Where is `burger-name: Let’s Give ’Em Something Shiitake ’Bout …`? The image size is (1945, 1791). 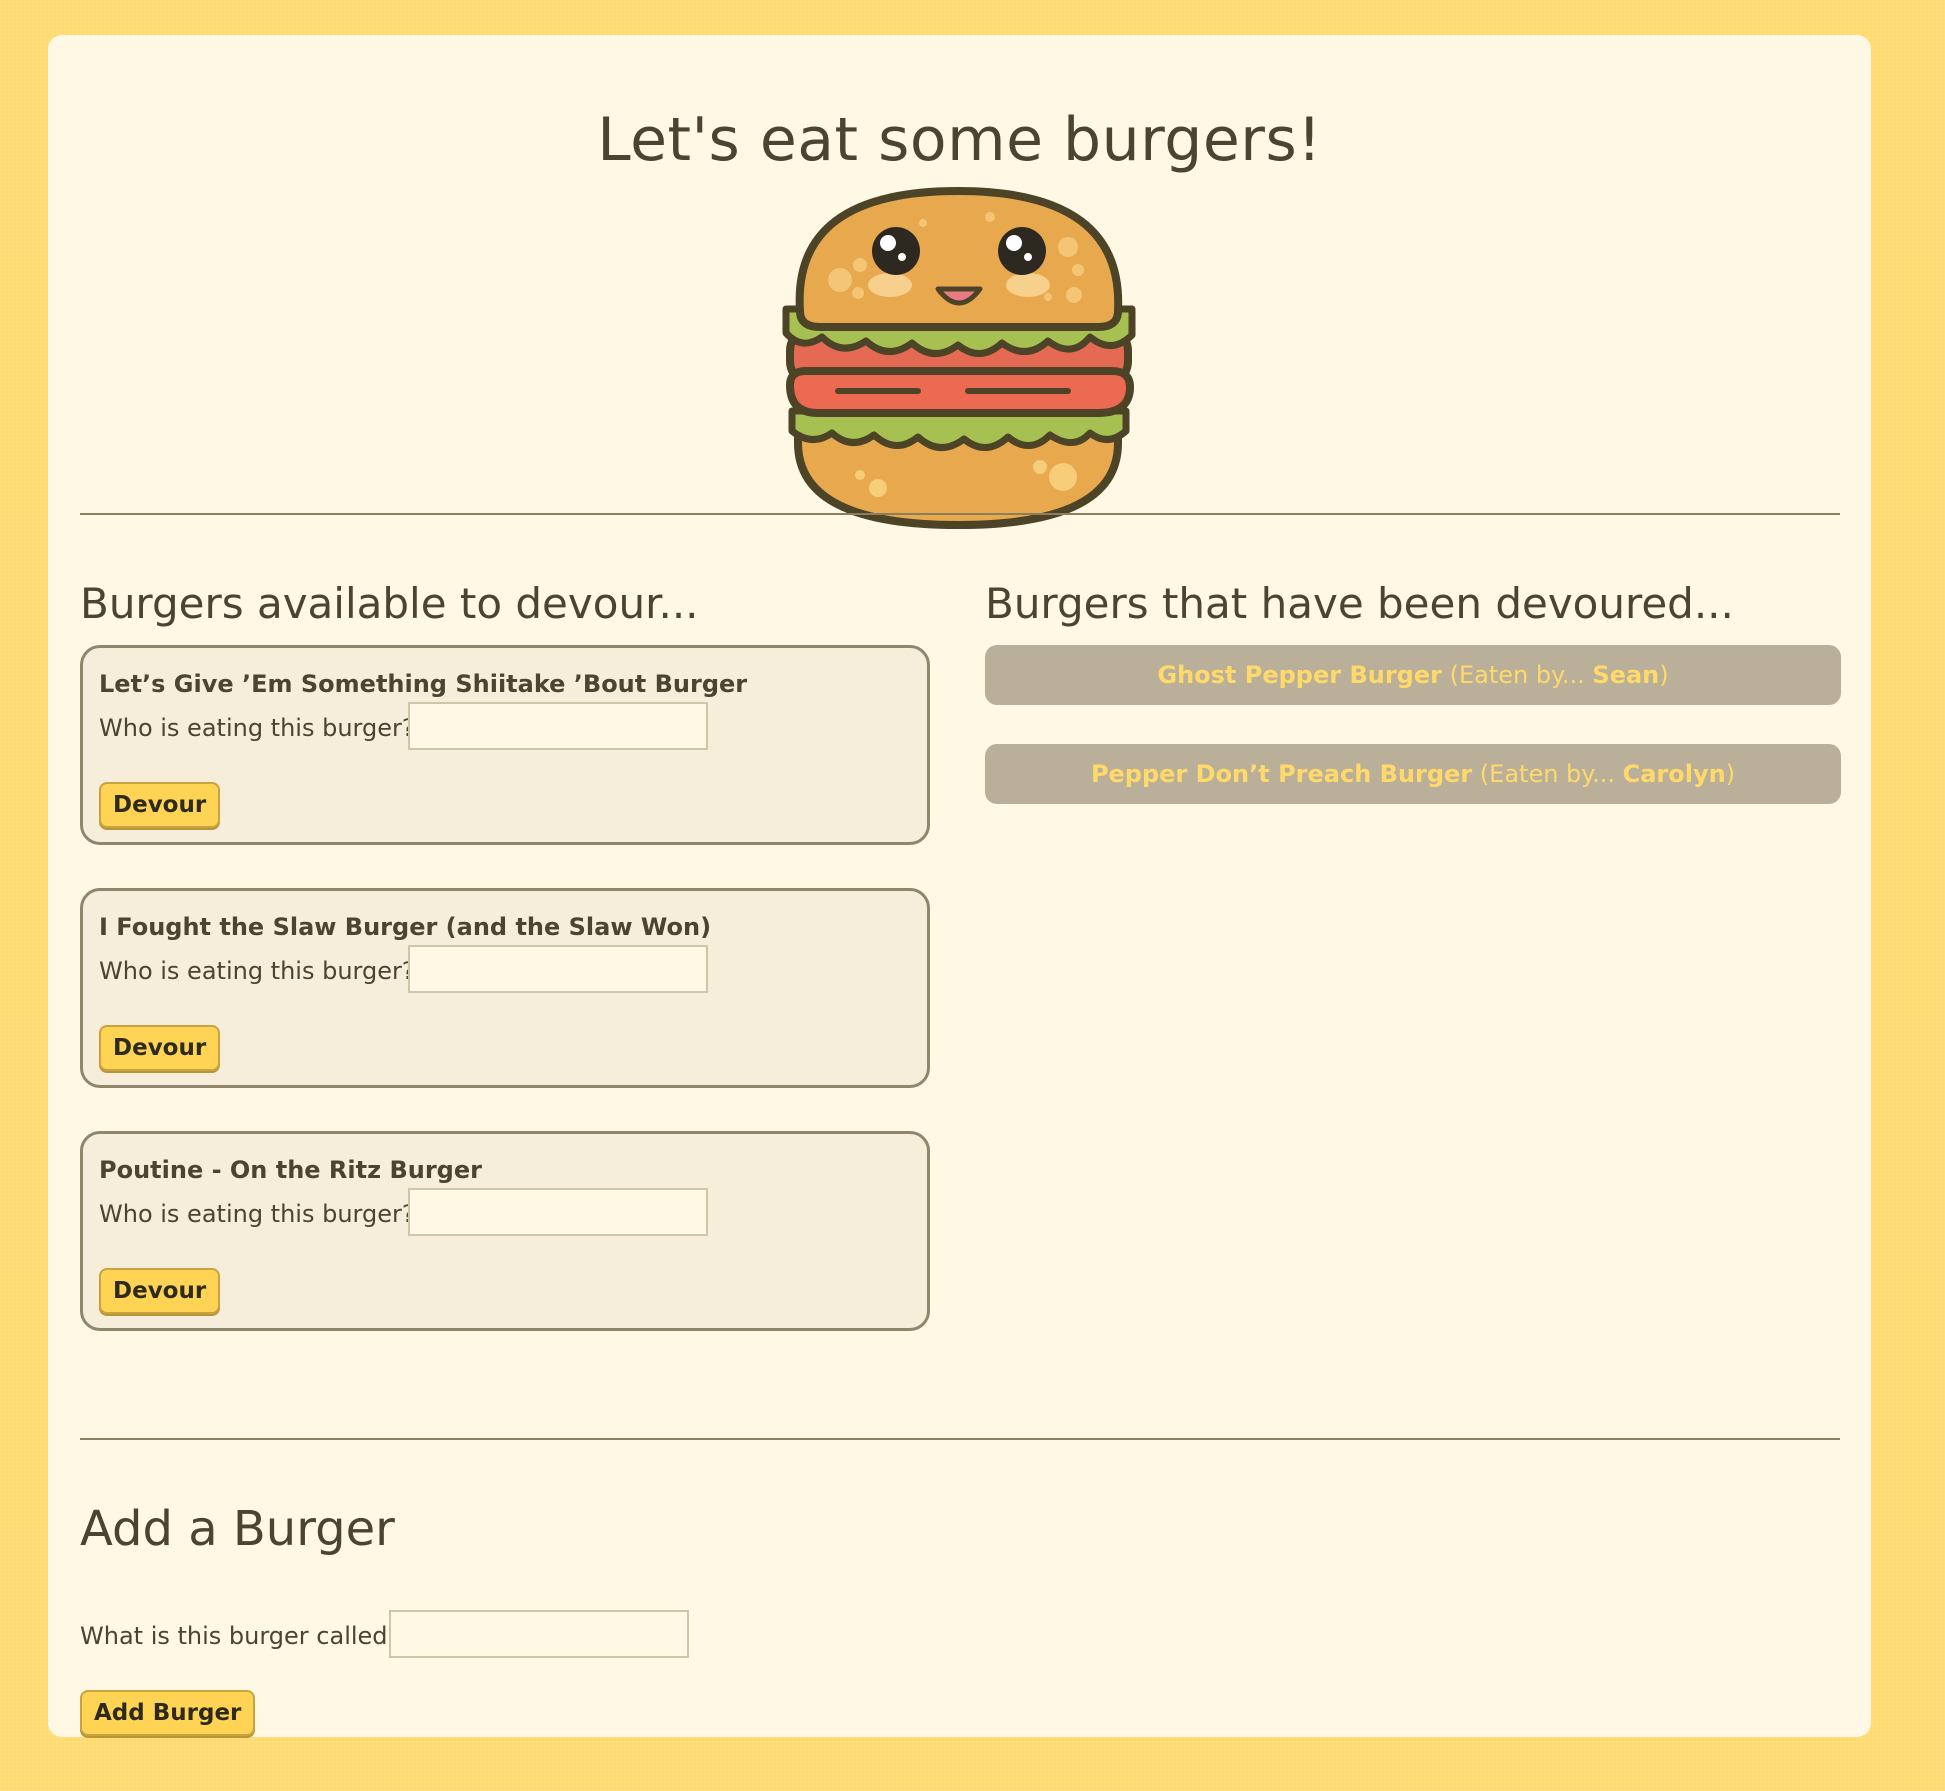
burger-name: Let’s Give ’Em Something Shiitake ’Bout … is located at coordinates (423, 684).